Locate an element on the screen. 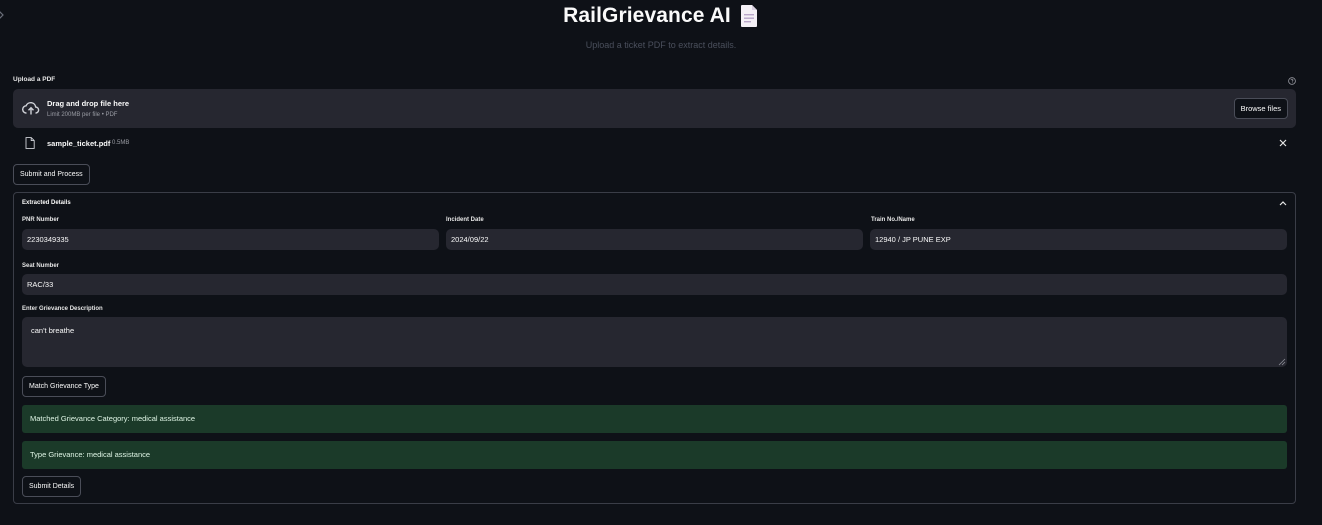 This screenshot has height=525, width=1322. browse-files-button: Browse files is located at coordinates (1260, 108).